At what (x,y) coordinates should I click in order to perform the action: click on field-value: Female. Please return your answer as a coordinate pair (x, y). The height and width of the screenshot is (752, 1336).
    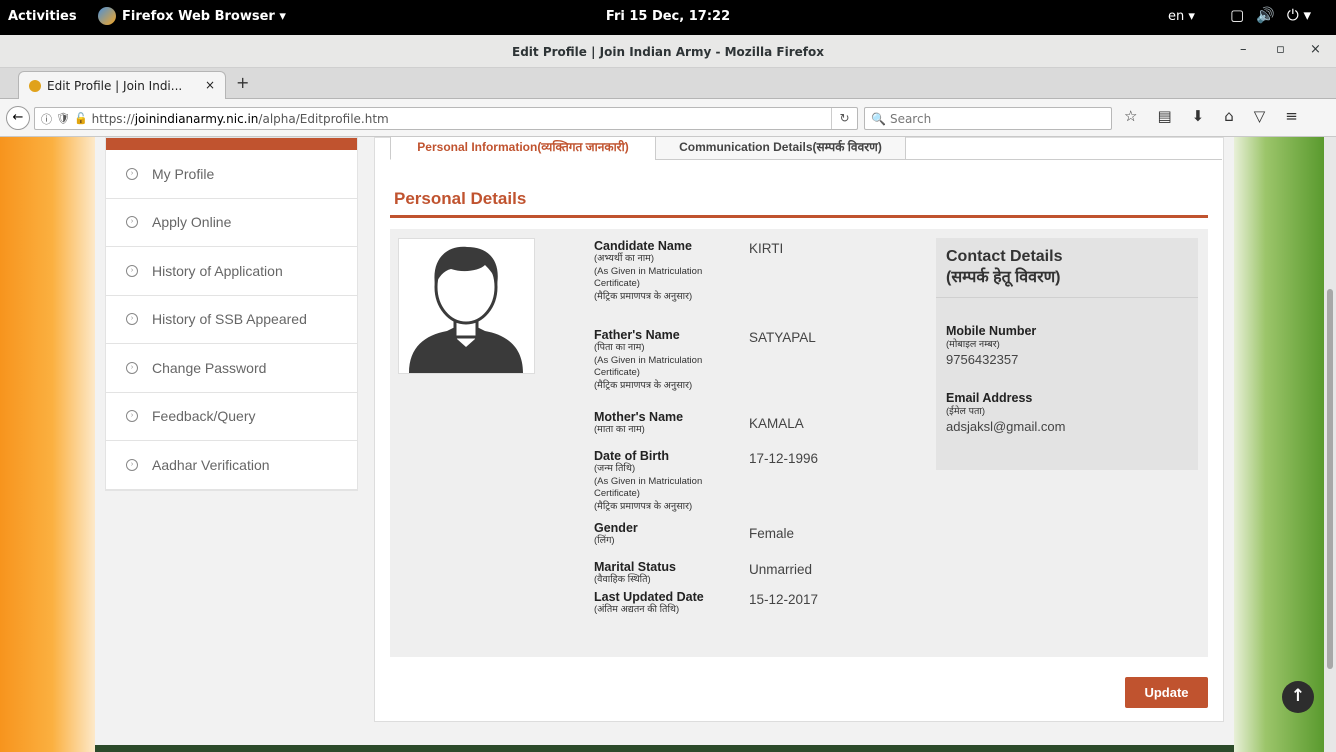
    Looking at the image, I should click on (772, 533).